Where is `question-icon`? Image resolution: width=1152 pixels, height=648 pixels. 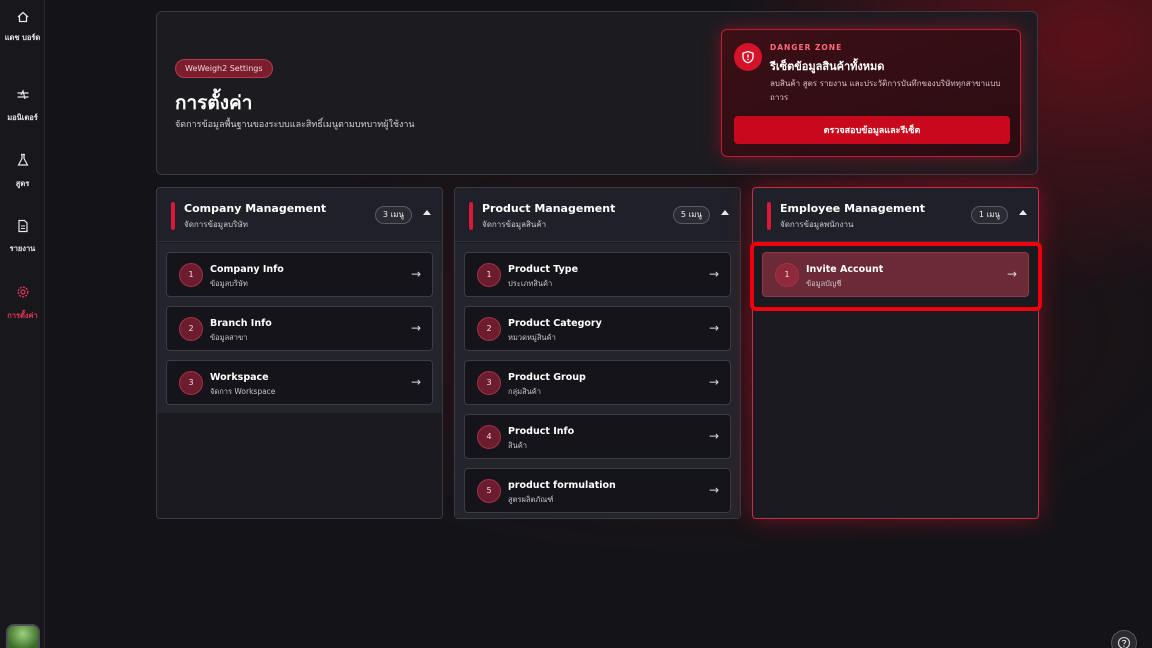
question-icon is located at coordinates (1124, 642).